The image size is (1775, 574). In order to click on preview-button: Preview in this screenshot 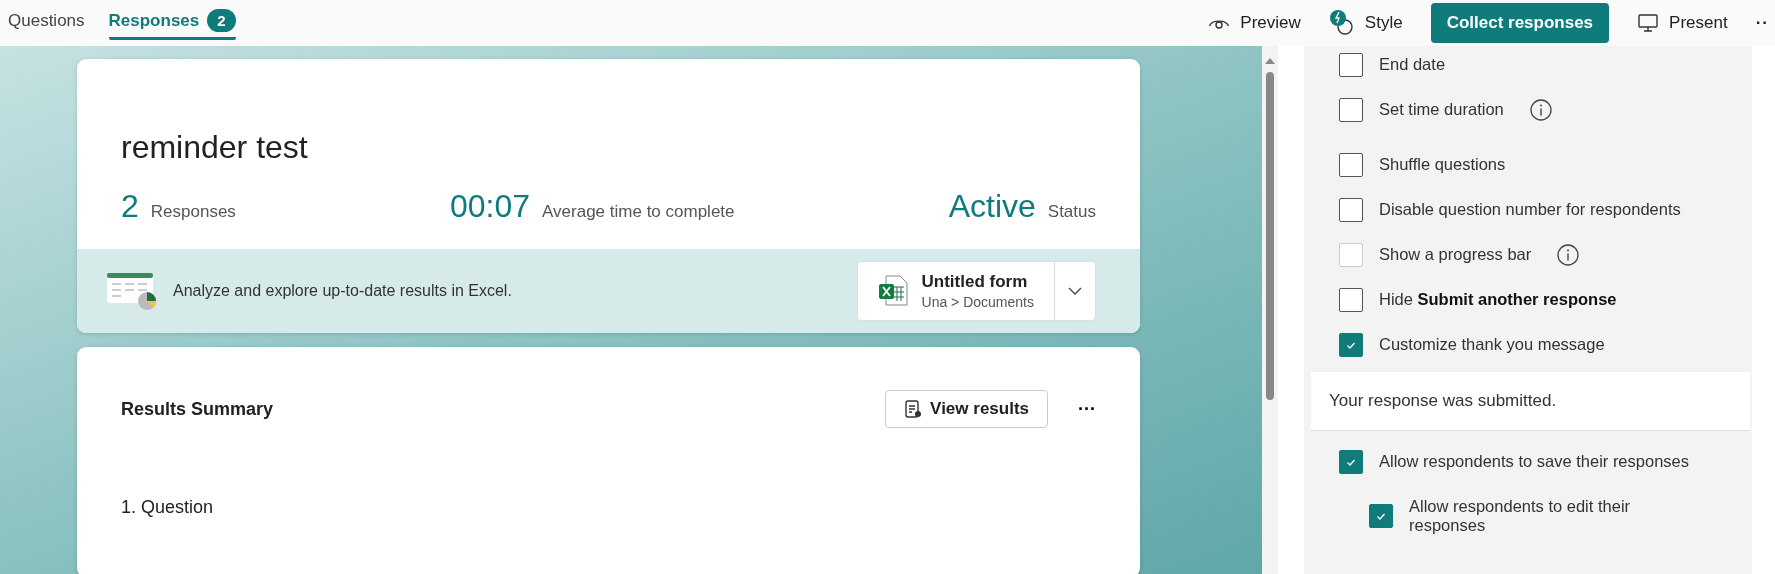, I will do `click(1254, 23)`.